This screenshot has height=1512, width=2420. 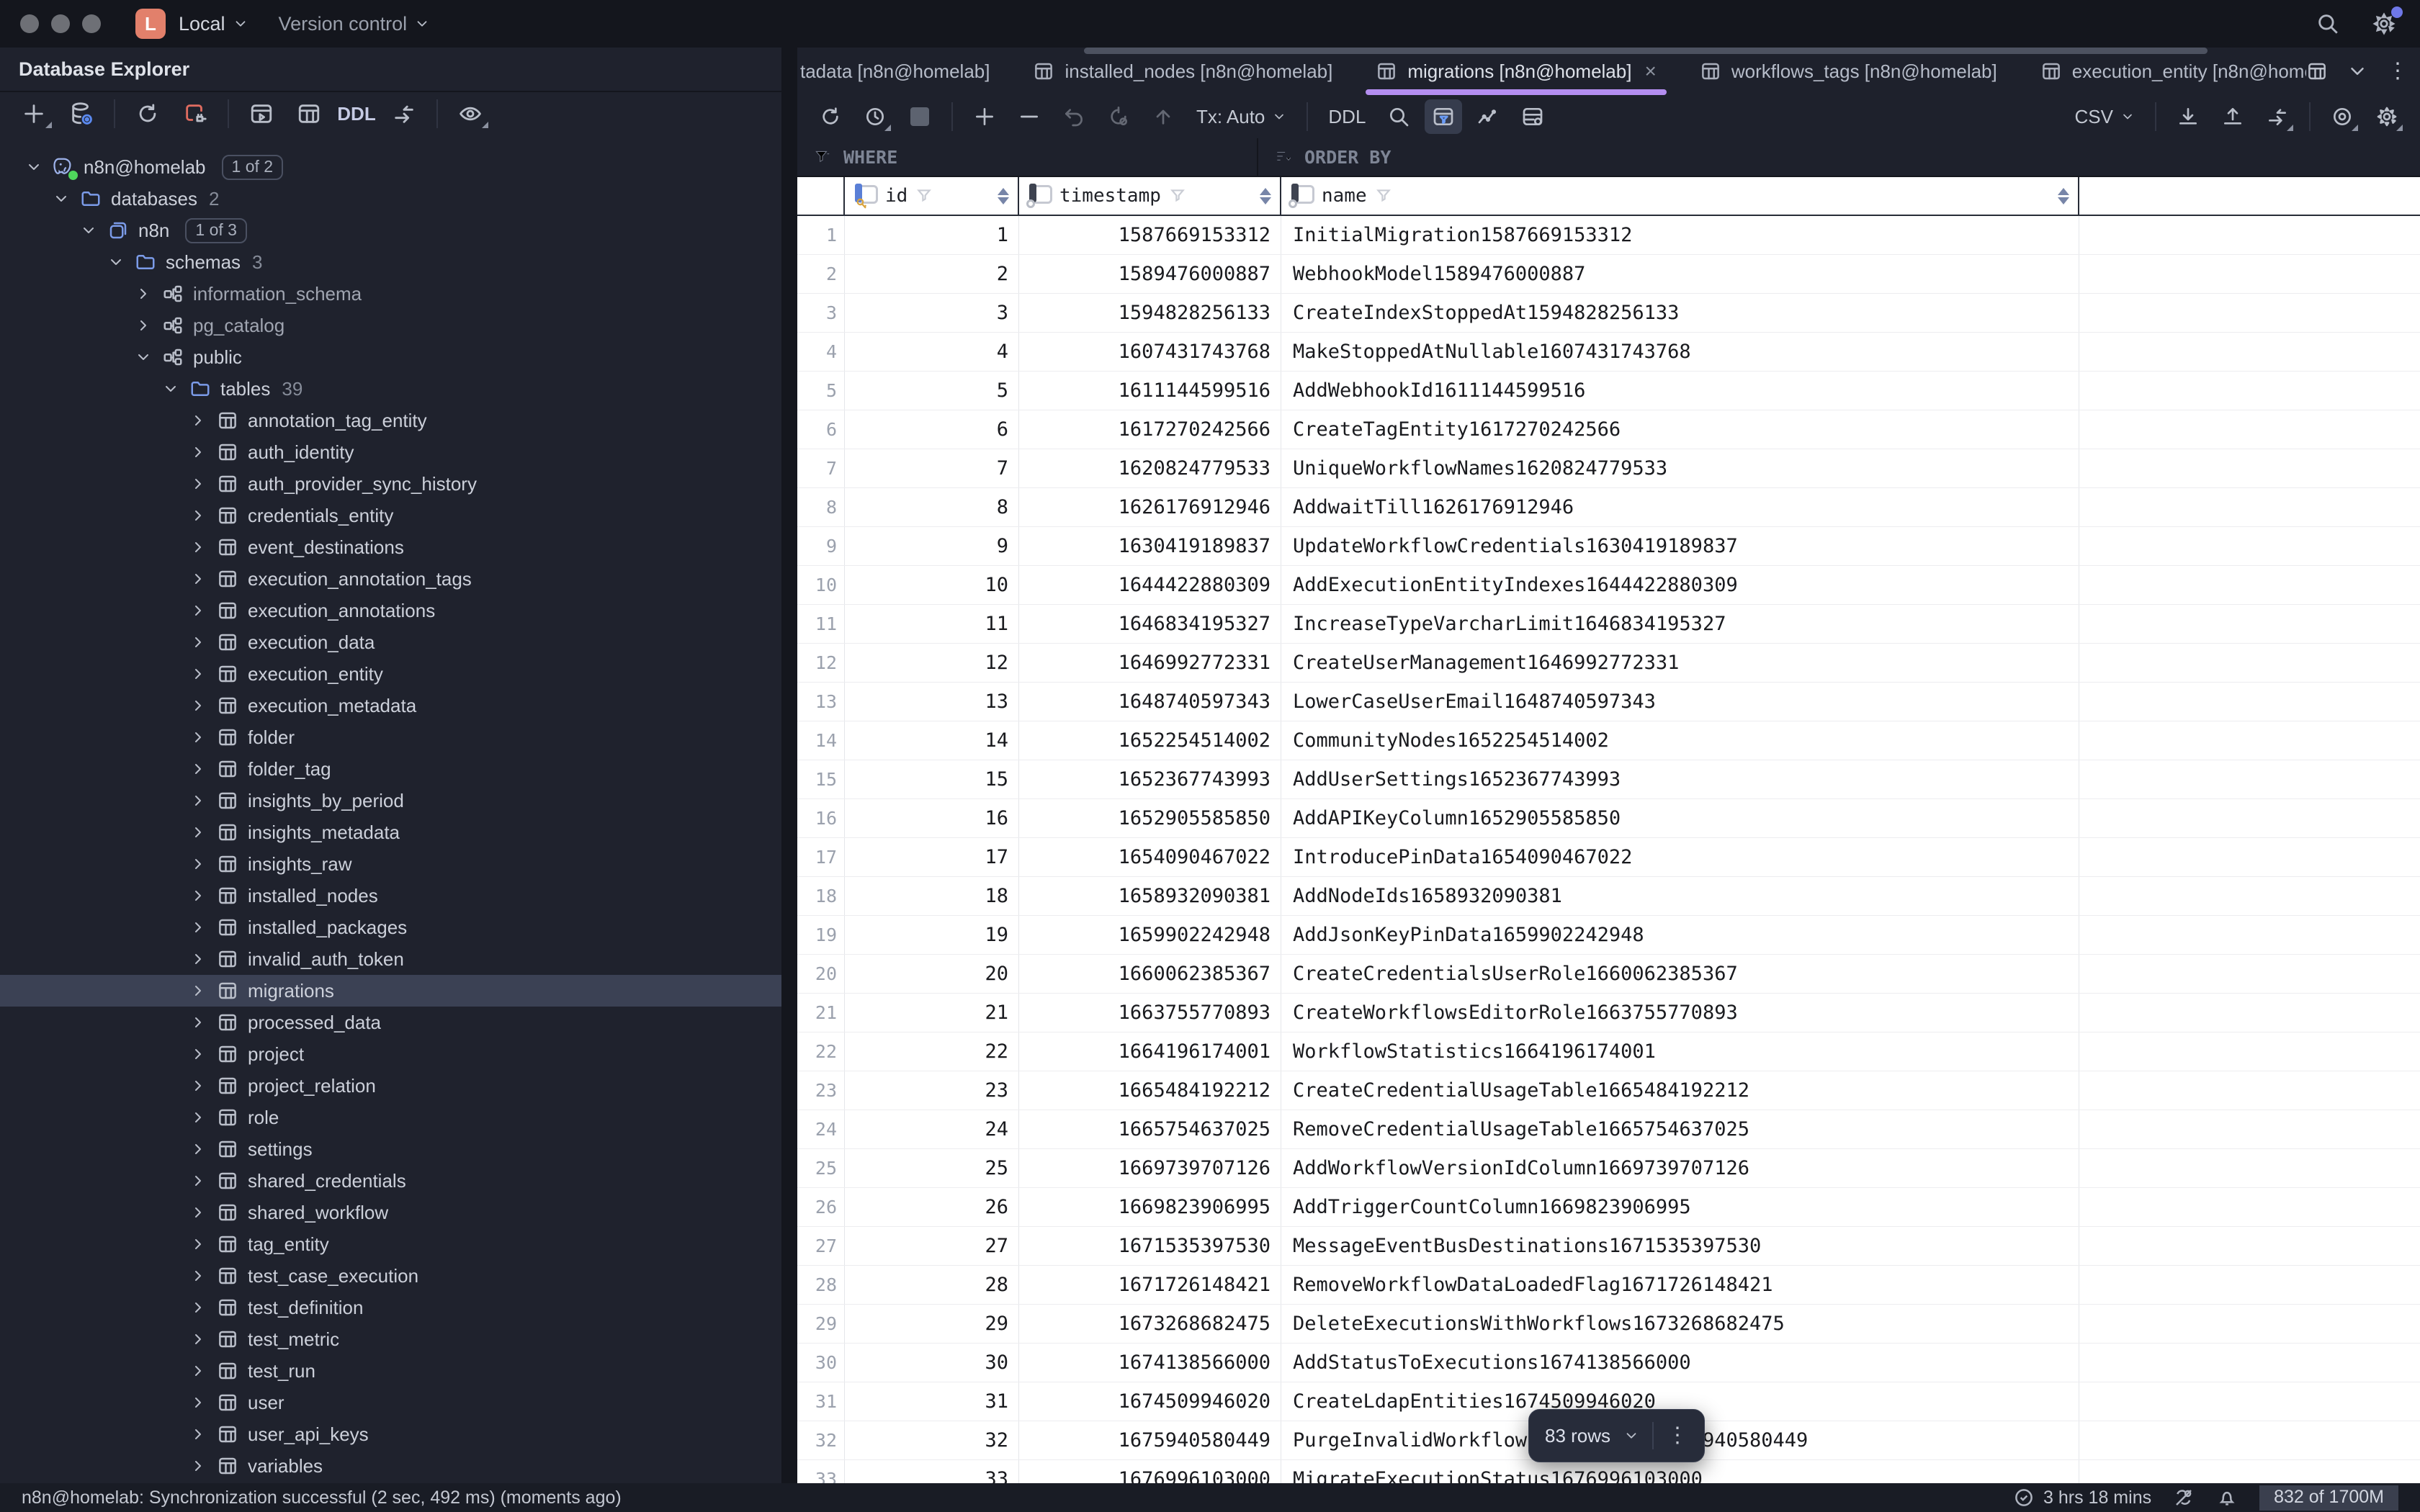 I want to click on id-cell: 25, so click(x=932, y=1168).